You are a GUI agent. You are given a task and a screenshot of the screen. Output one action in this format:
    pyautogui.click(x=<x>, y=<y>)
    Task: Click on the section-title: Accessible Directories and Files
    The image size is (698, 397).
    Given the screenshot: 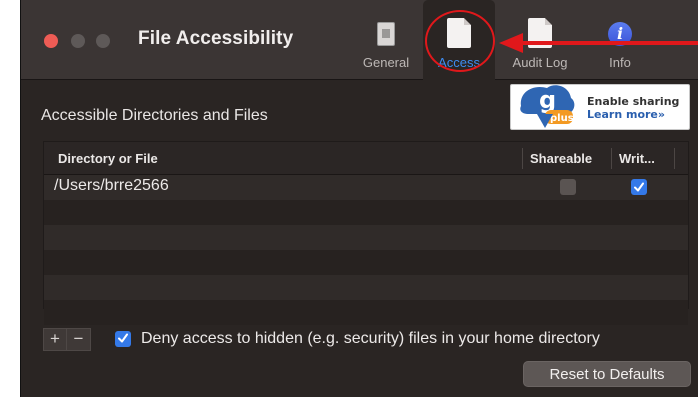 What is the action you would take?
    pyautogui.click(x=154, y=115)
    